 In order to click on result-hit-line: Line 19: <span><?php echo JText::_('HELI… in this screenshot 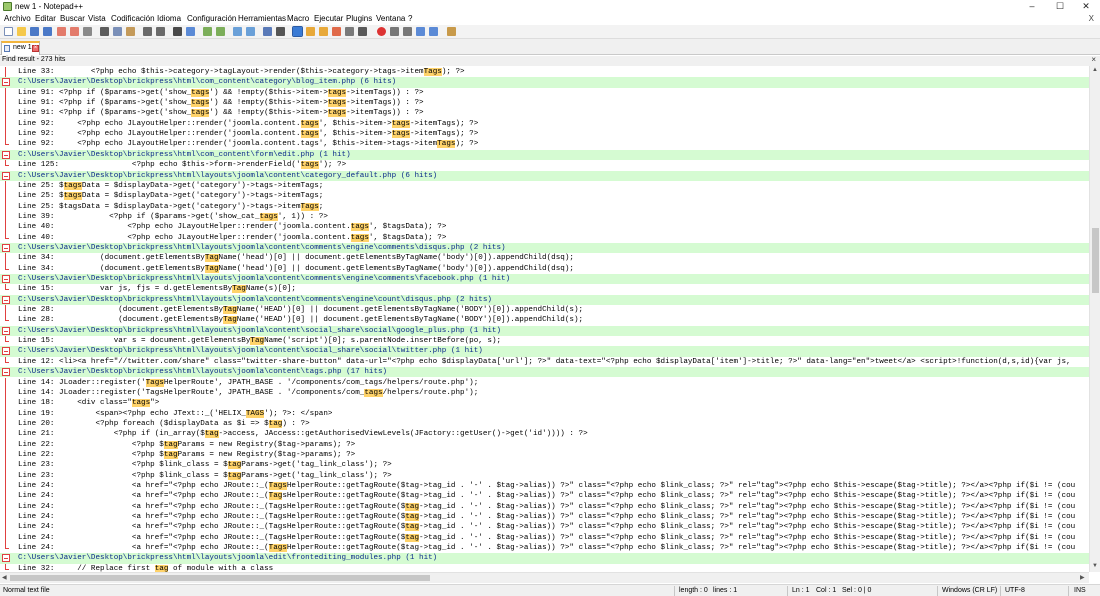, I will do `click(544, 413)`.